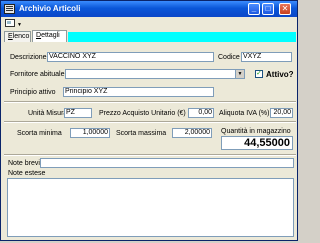 This screenshot has width=320, height=243. I want to click on document-icon, so click(10, 23).